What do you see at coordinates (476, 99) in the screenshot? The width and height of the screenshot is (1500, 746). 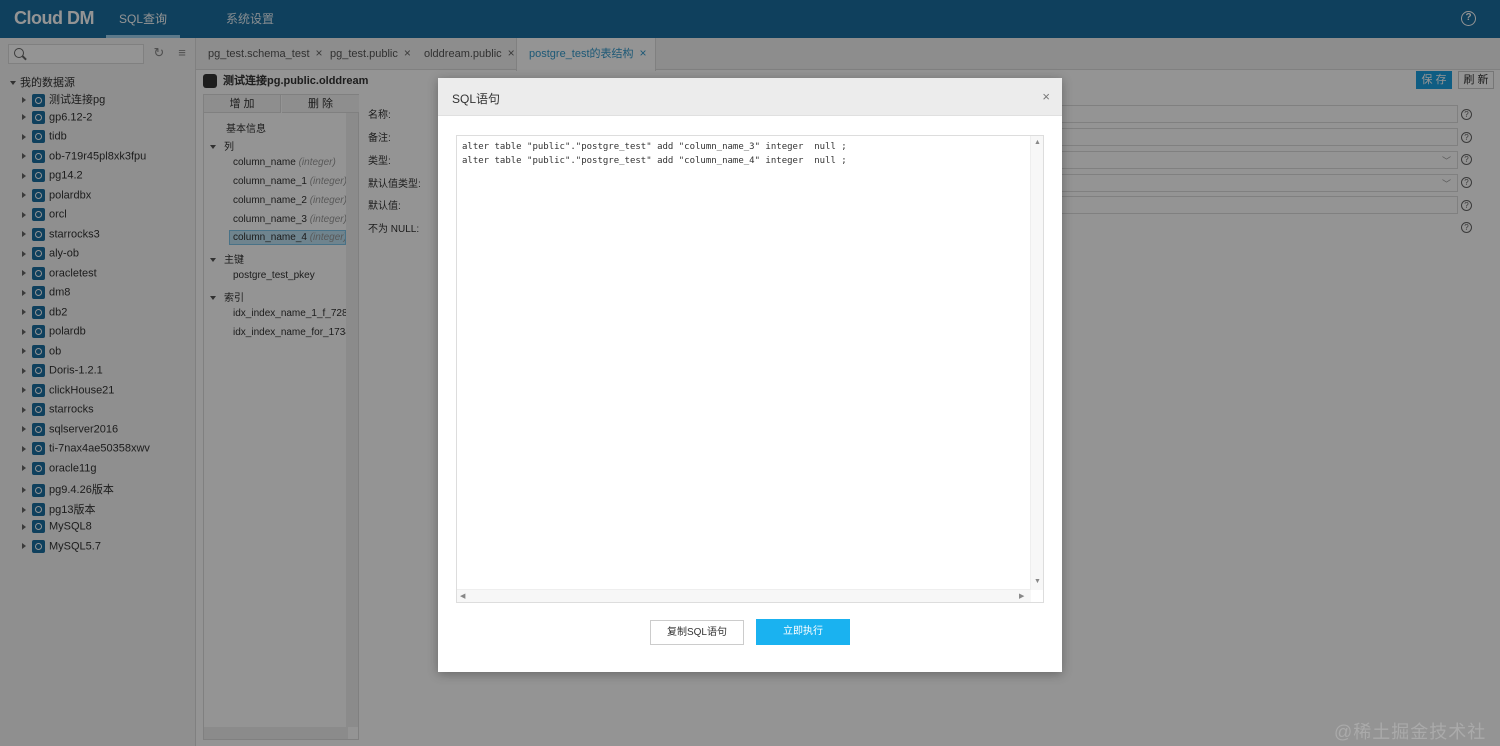 I see `dialog-title: SQL语句` at bounding box center [476, 99].